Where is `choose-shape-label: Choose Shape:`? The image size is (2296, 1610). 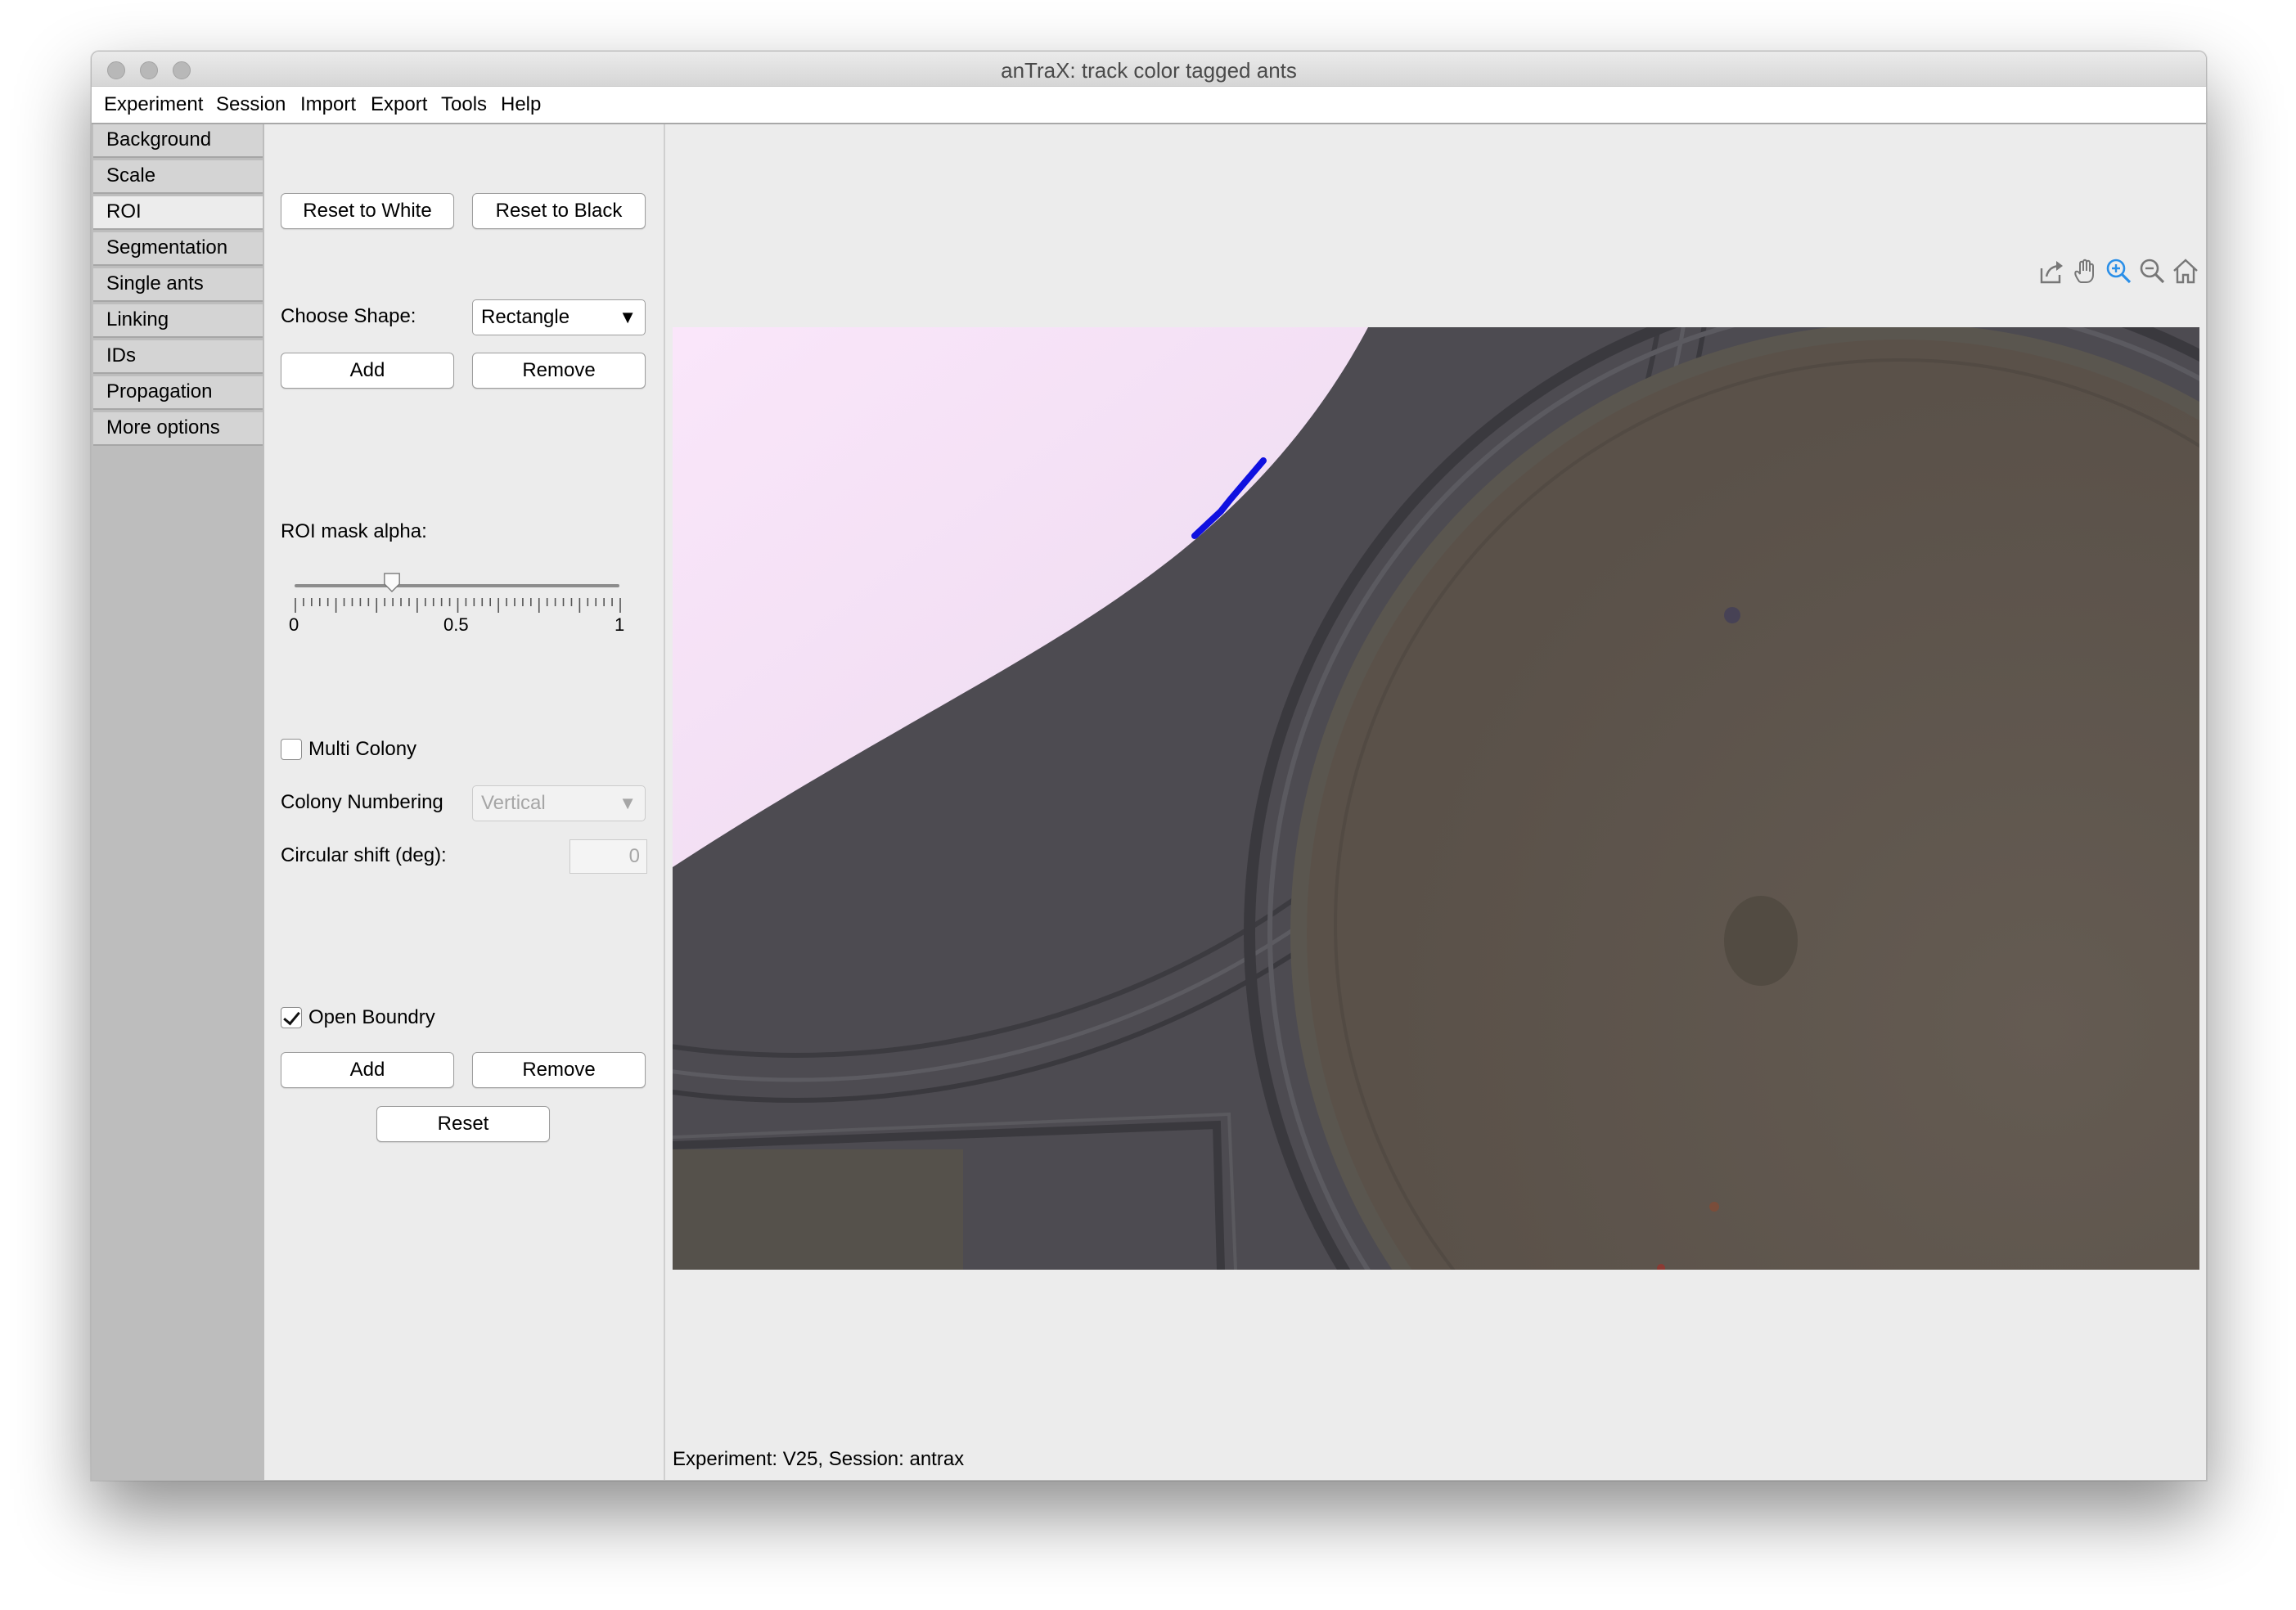 choose-shape-label: Choose Shape: is located at coordinates (348, 316).